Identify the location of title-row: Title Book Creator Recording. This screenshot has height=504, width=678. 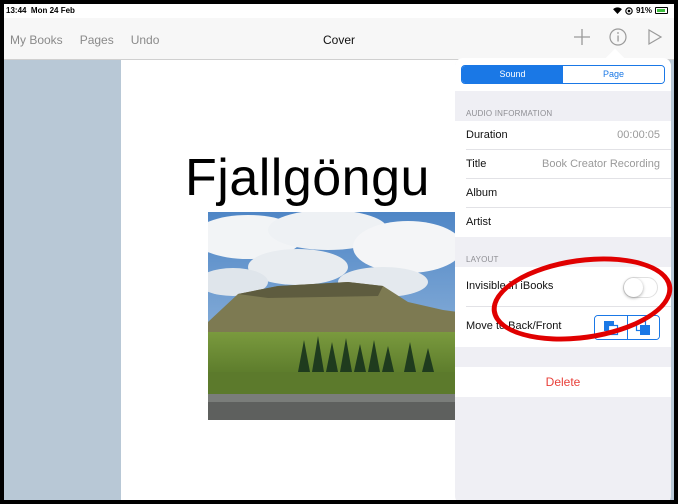
(563, 164).